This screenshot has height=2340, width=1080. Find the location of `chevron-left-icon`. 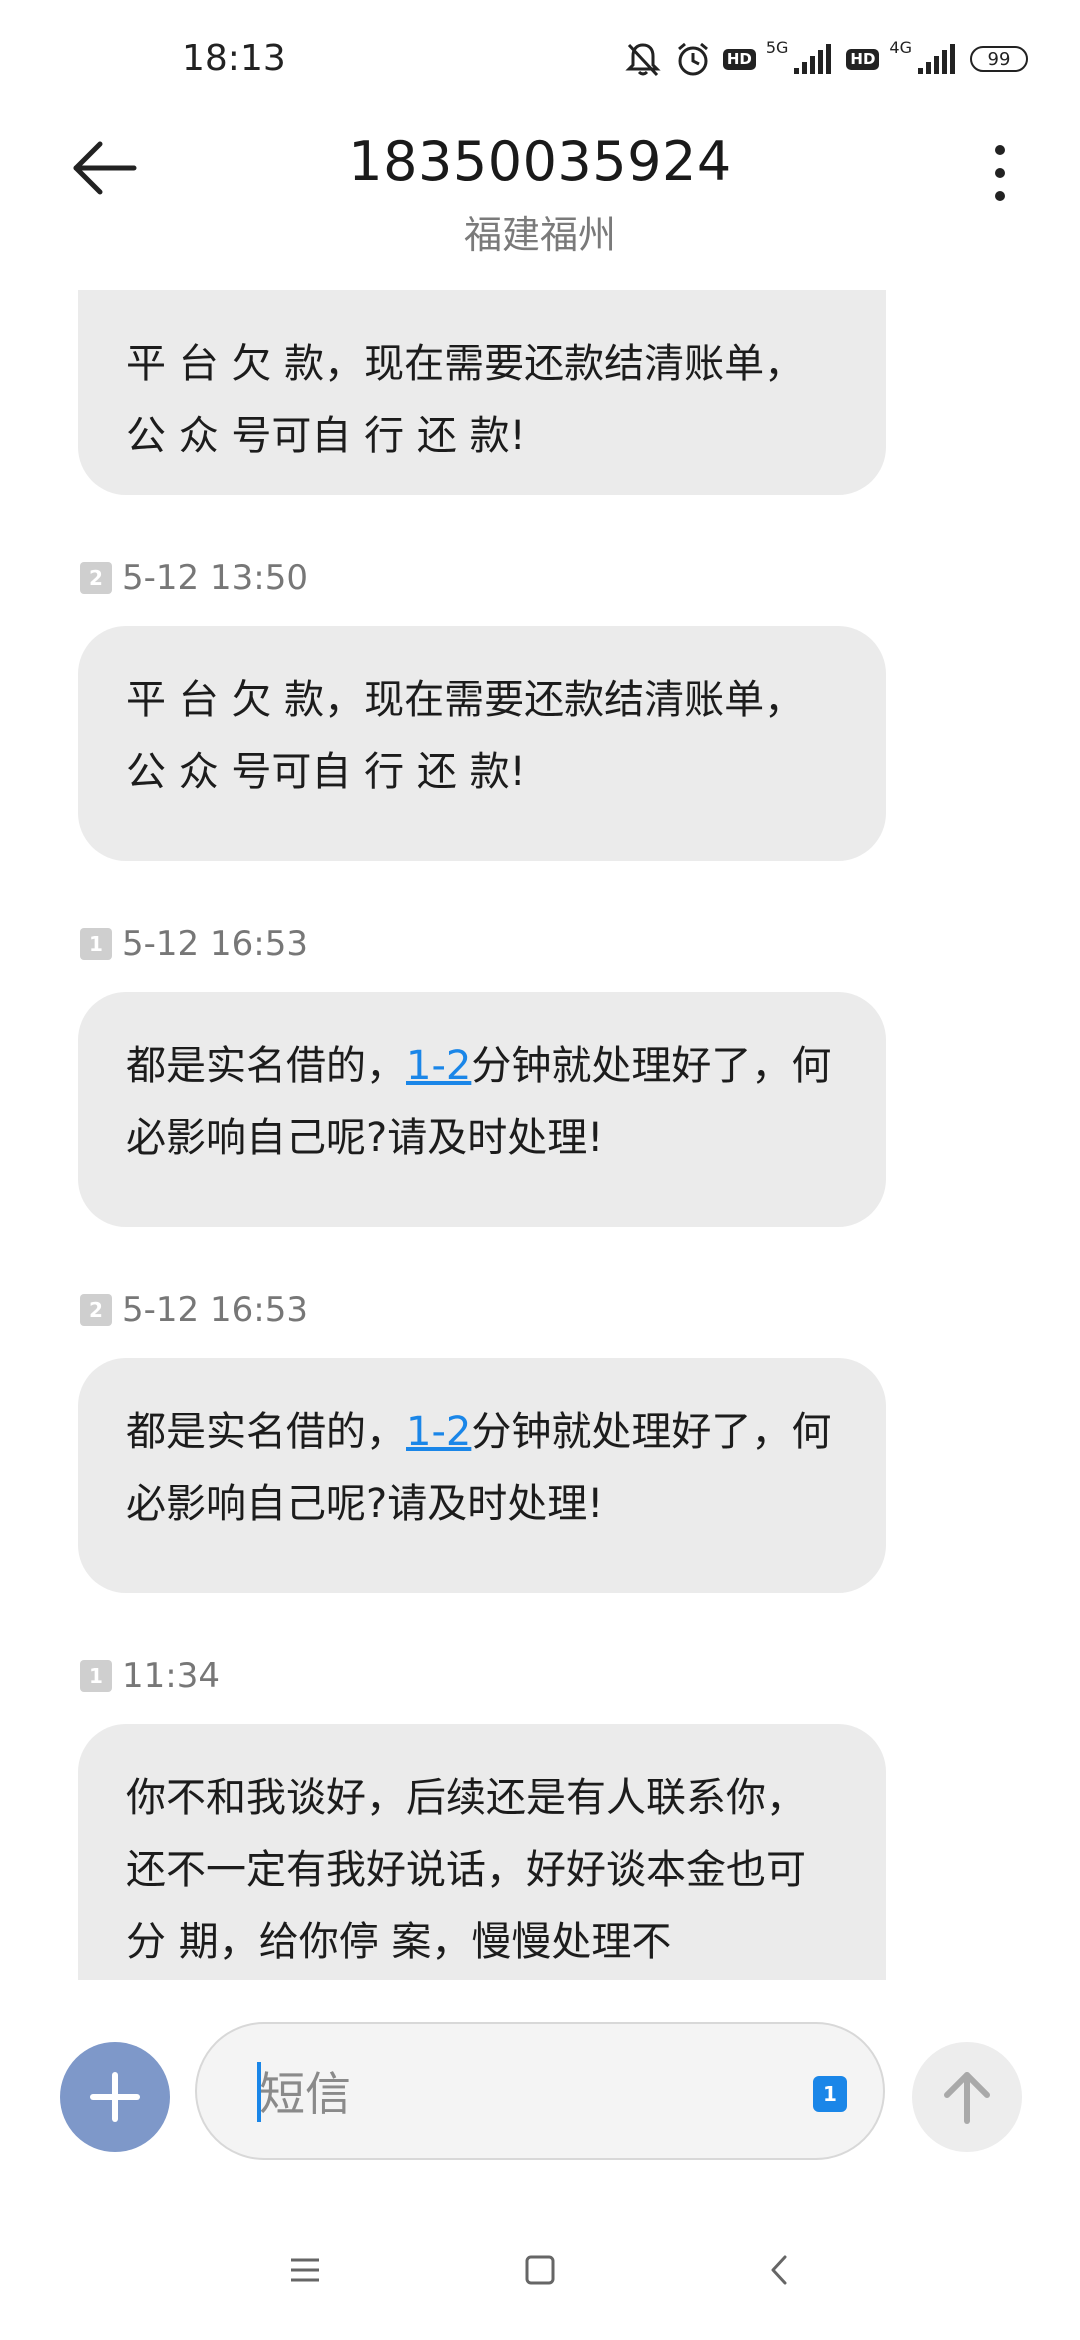

chevron-left-icon is located at coordinates (779, 2270).